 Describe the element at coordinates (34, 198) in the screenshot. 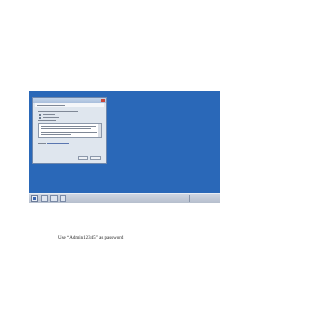

I see `start-button` at that location.